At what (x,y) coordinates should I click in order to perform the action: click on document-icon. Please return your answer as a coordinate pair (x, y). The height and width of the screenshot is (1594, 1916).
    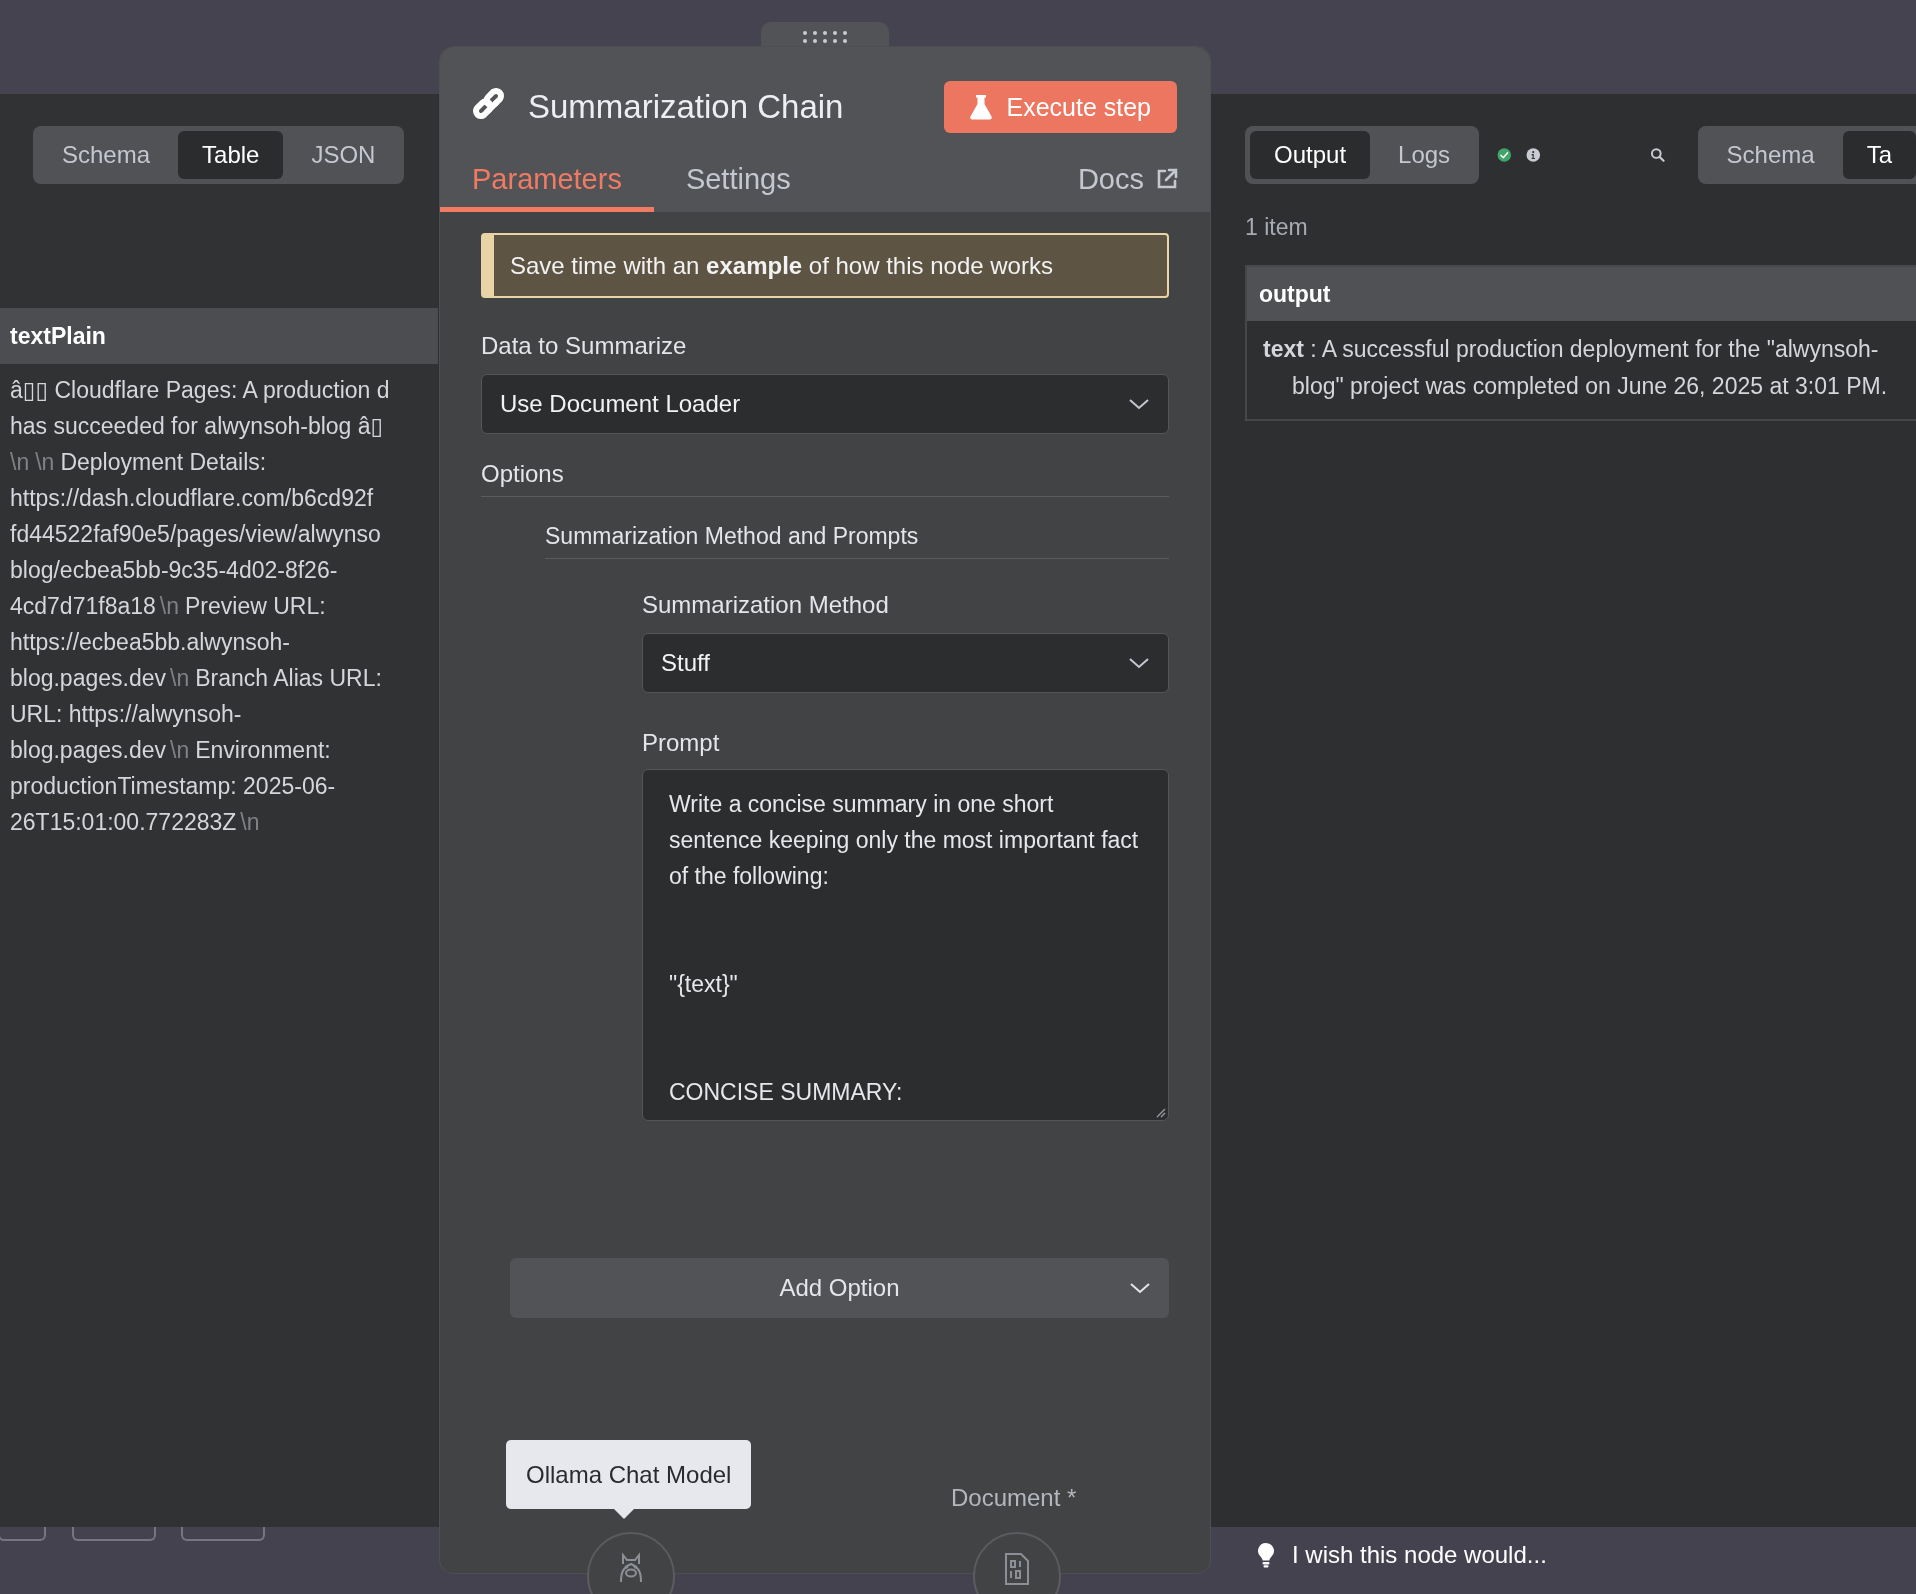
    Looking at the image, I should click on (1017, 1569).